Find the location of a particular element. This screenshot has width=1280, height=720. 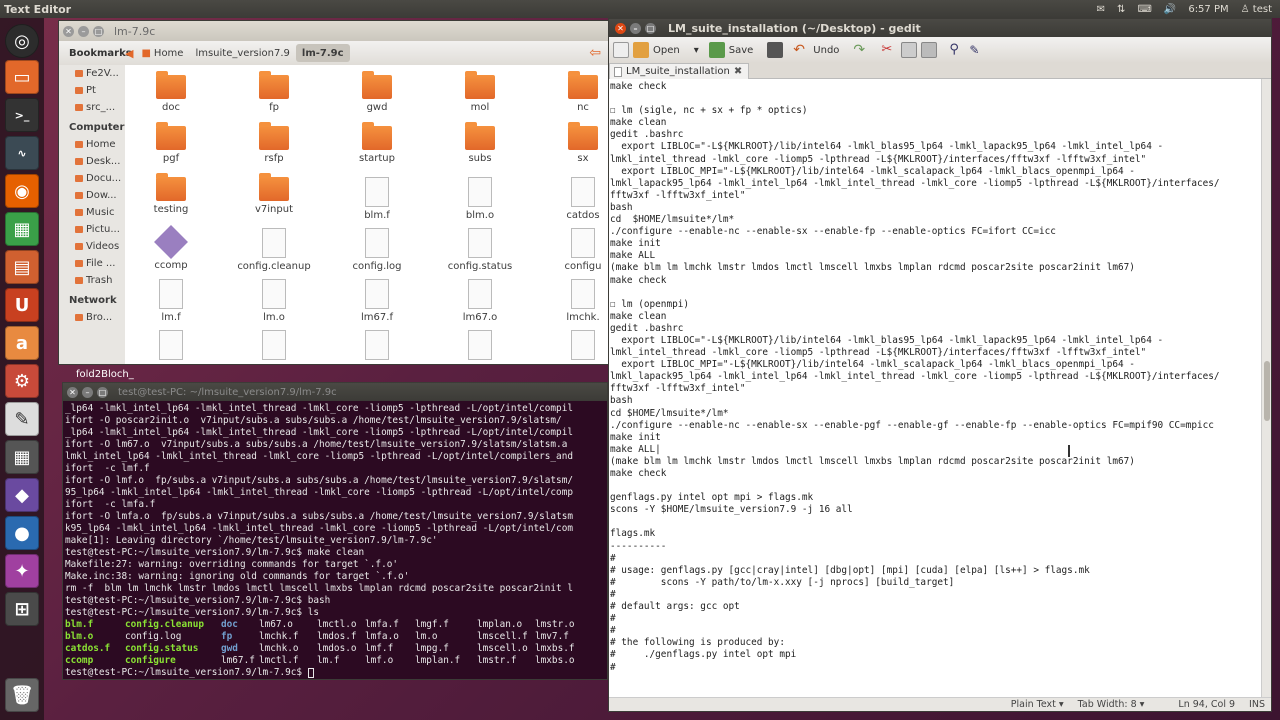

breadcrumb-lm79c: lm-7.9c is located at coordinates (322, 53).